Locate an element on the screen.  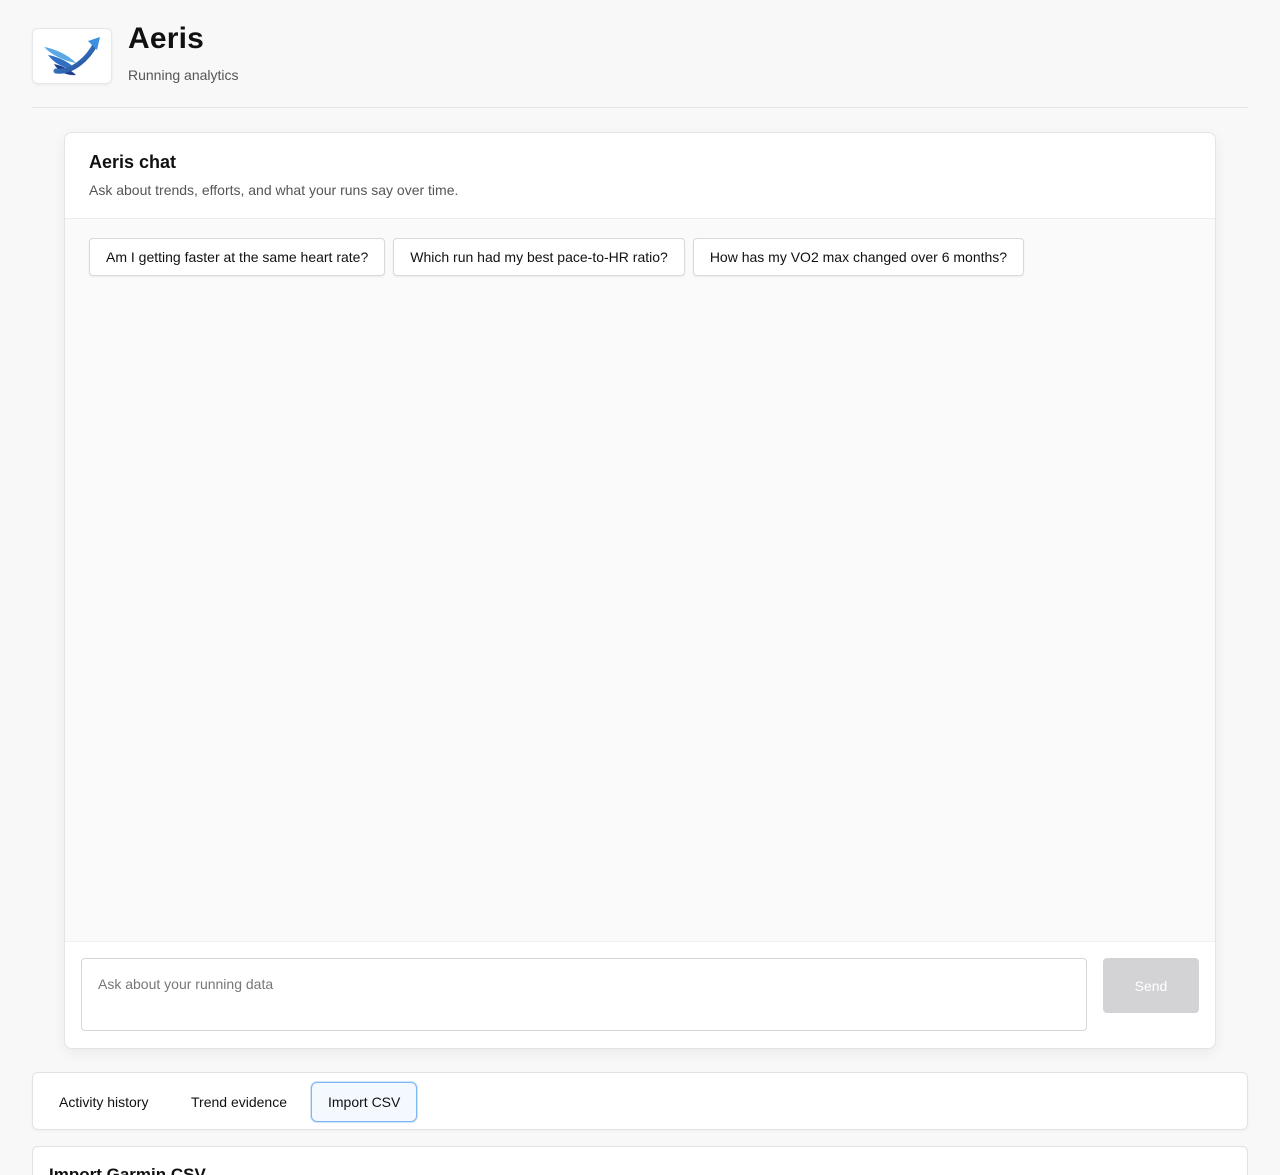
app-header: Aeris Running analytics is located at coordinates (640, 54).